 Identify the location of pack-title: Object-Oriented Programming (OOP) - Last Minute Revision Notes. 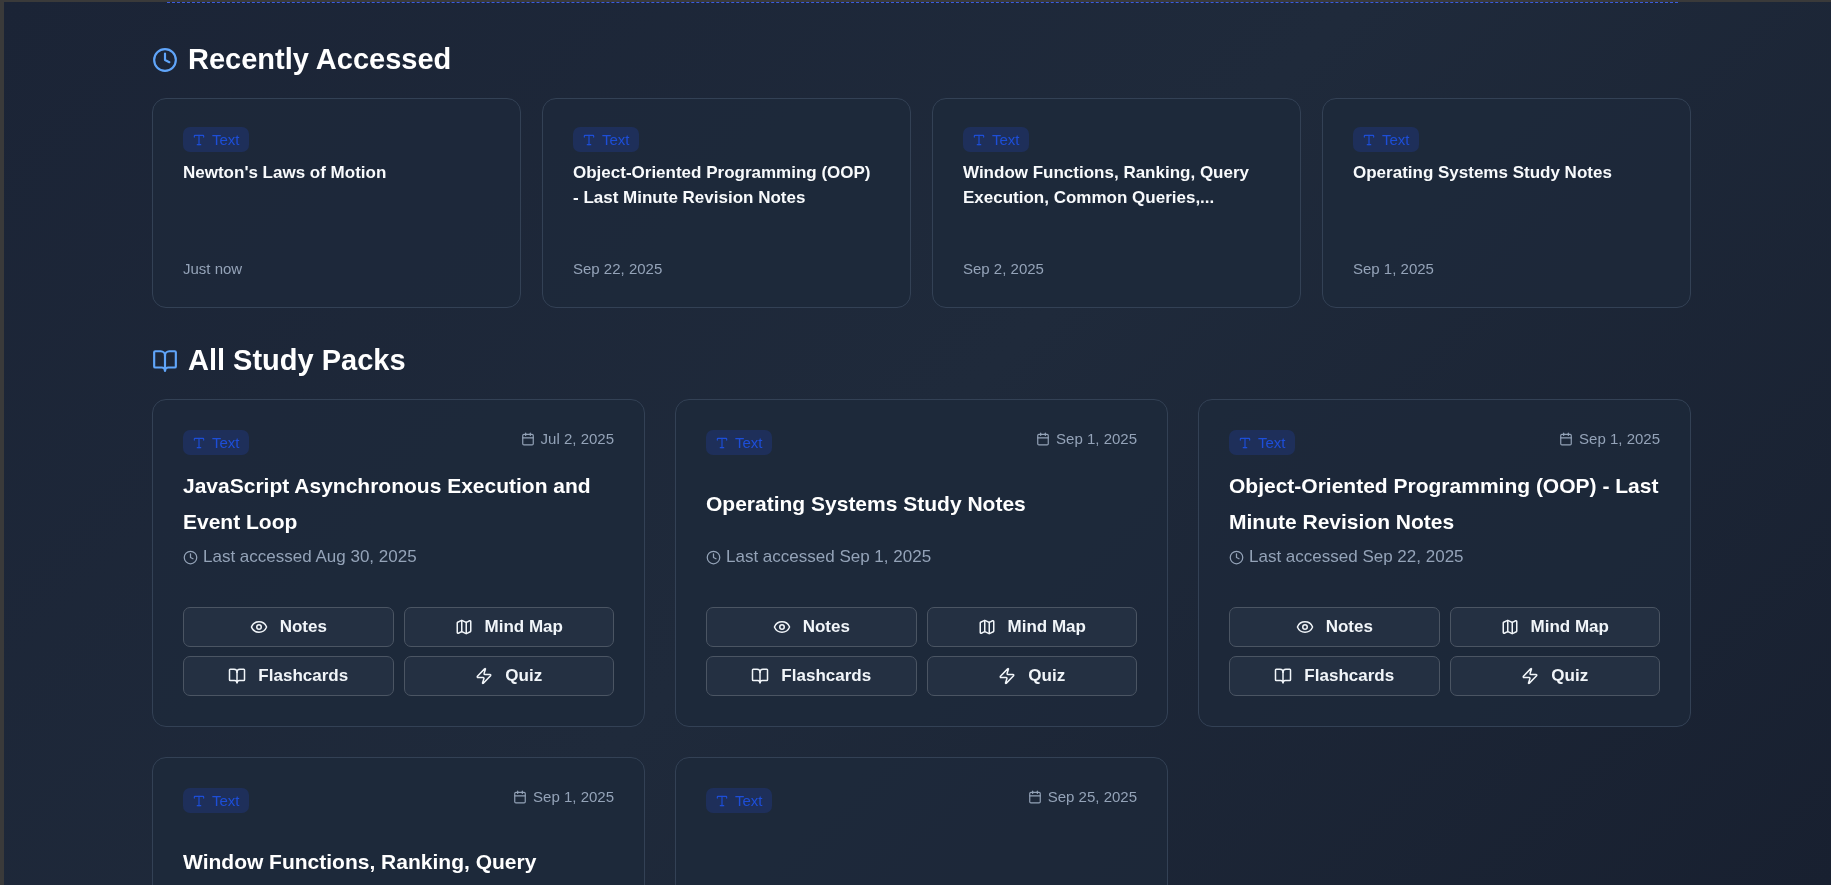
(1444, 504).